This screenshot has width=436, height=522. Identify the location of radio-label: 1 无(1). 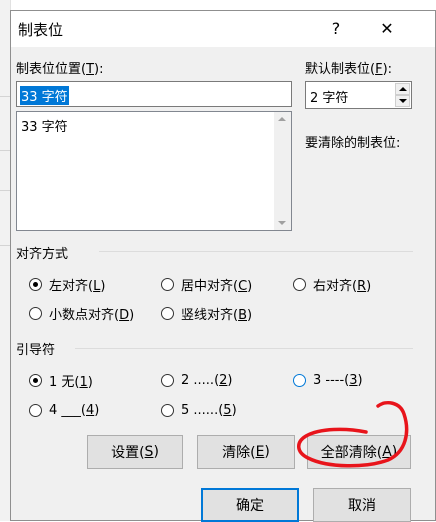
(71, 382).